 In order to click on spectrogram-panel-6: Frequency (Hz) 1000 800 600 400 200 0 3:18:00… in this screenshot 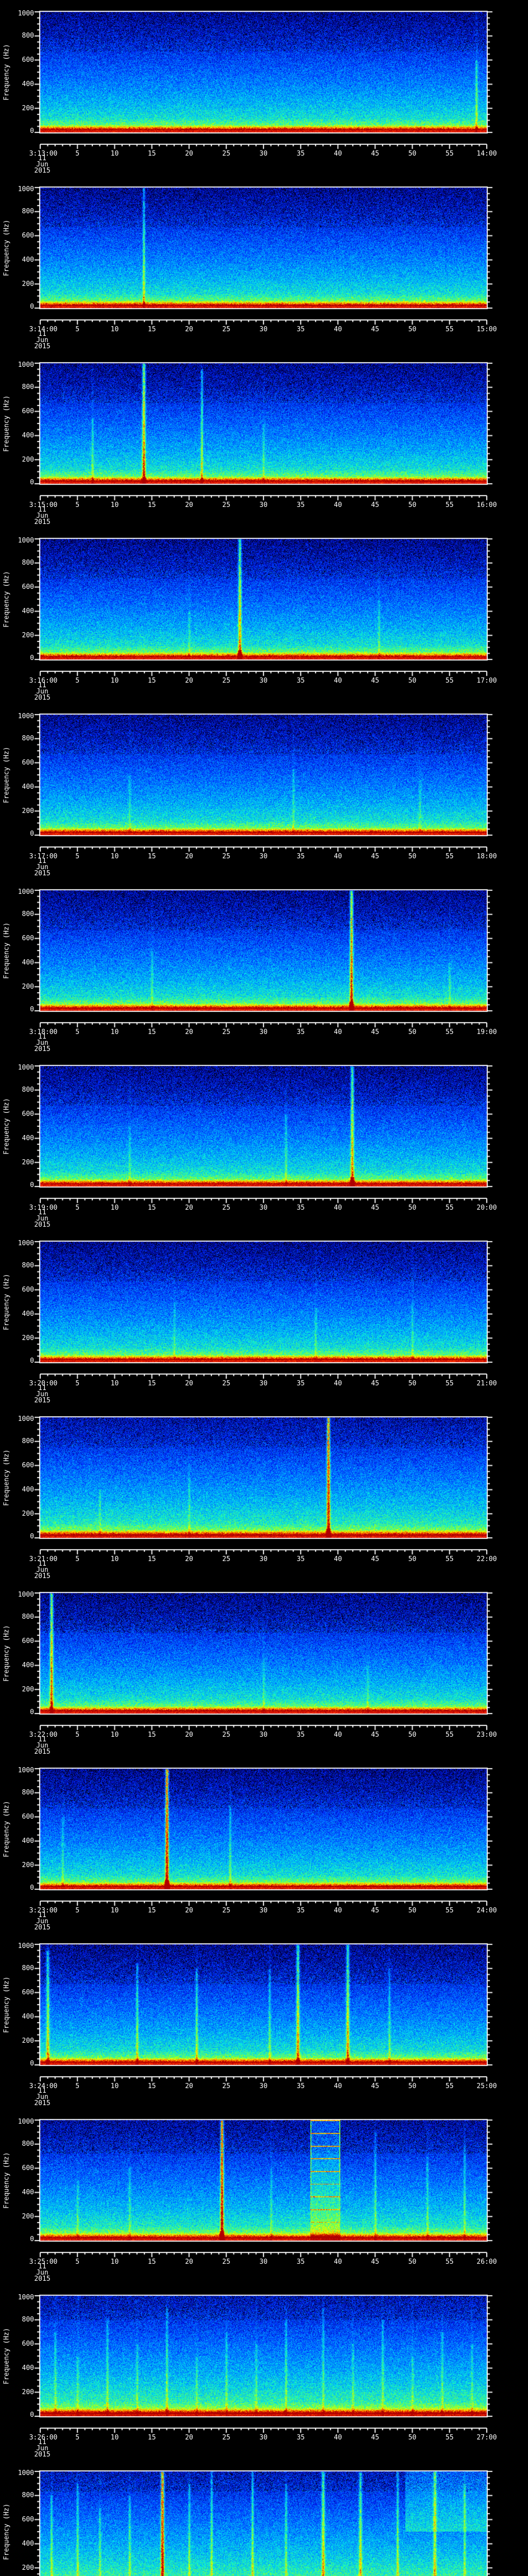, I will do `click(264, 966)`.